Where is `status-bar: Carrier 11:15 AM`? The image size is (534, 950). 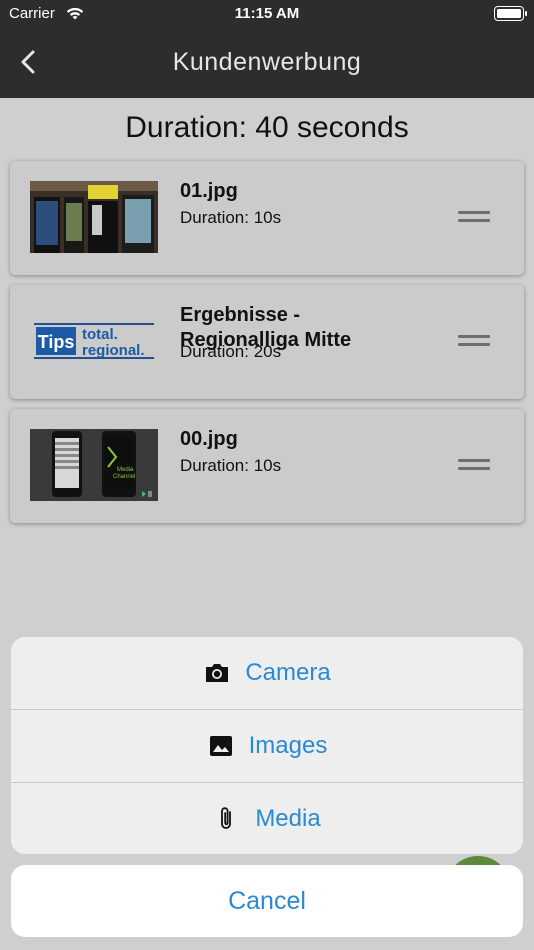 status-bar: Carrier 11:15 AM is located at coordinates (267, 14).